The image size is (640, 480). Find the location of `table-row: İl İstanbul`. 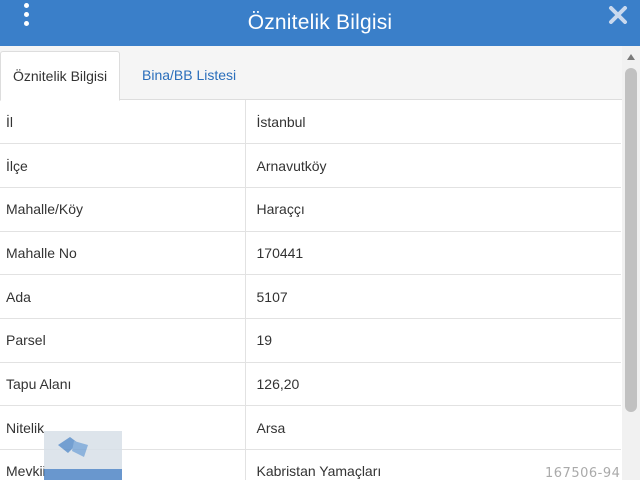

table-row: İl İstanbul is located at coordinates (310, 122).